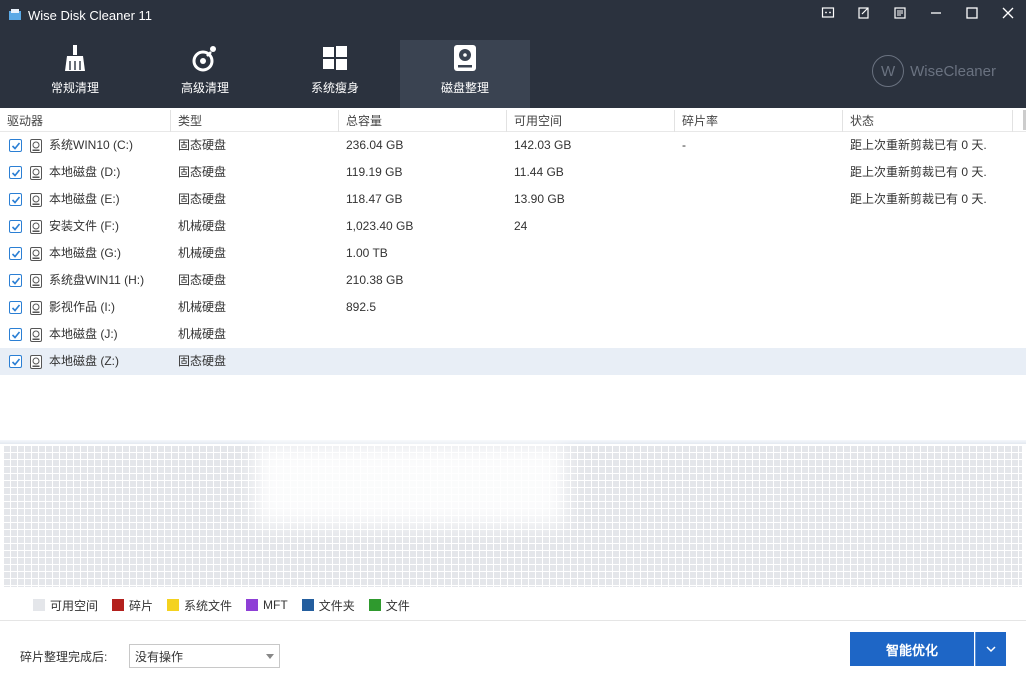 This screenshot has height=679, width=1026. What do you see at coordinates (465, 74) in the screenshot?
I see `tab-disk-defrag: 磁盘整理` at bounding box center [465, 74].